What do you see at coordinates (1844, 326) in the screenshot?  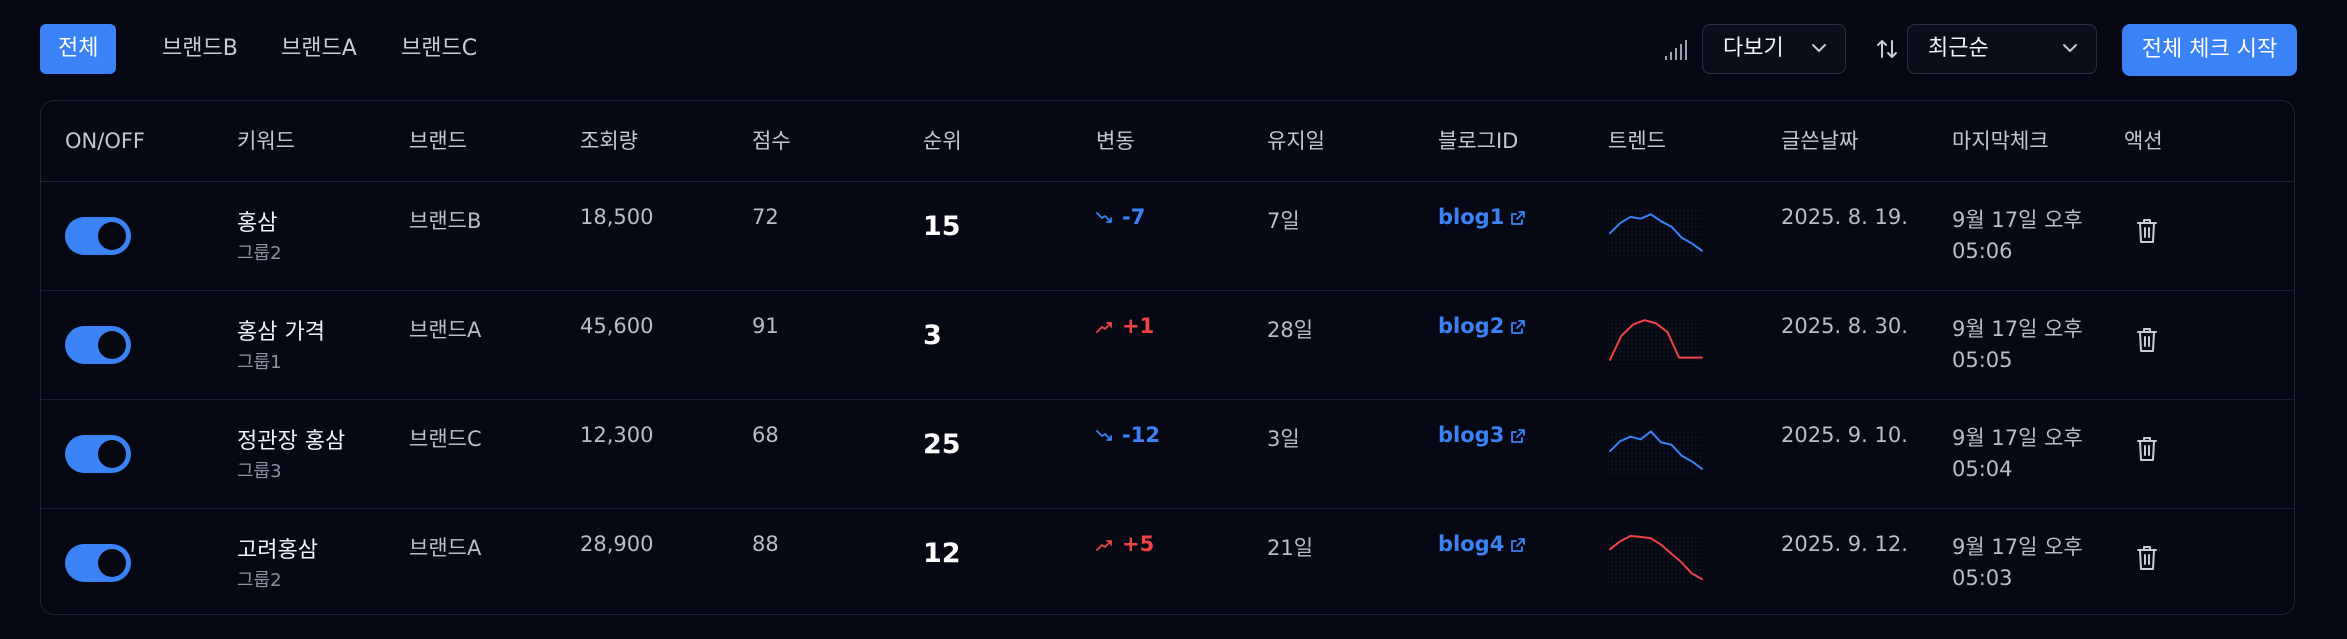 I see `written-date-cell: 2025. 8. 30.` at bounding box center [1844, 326].